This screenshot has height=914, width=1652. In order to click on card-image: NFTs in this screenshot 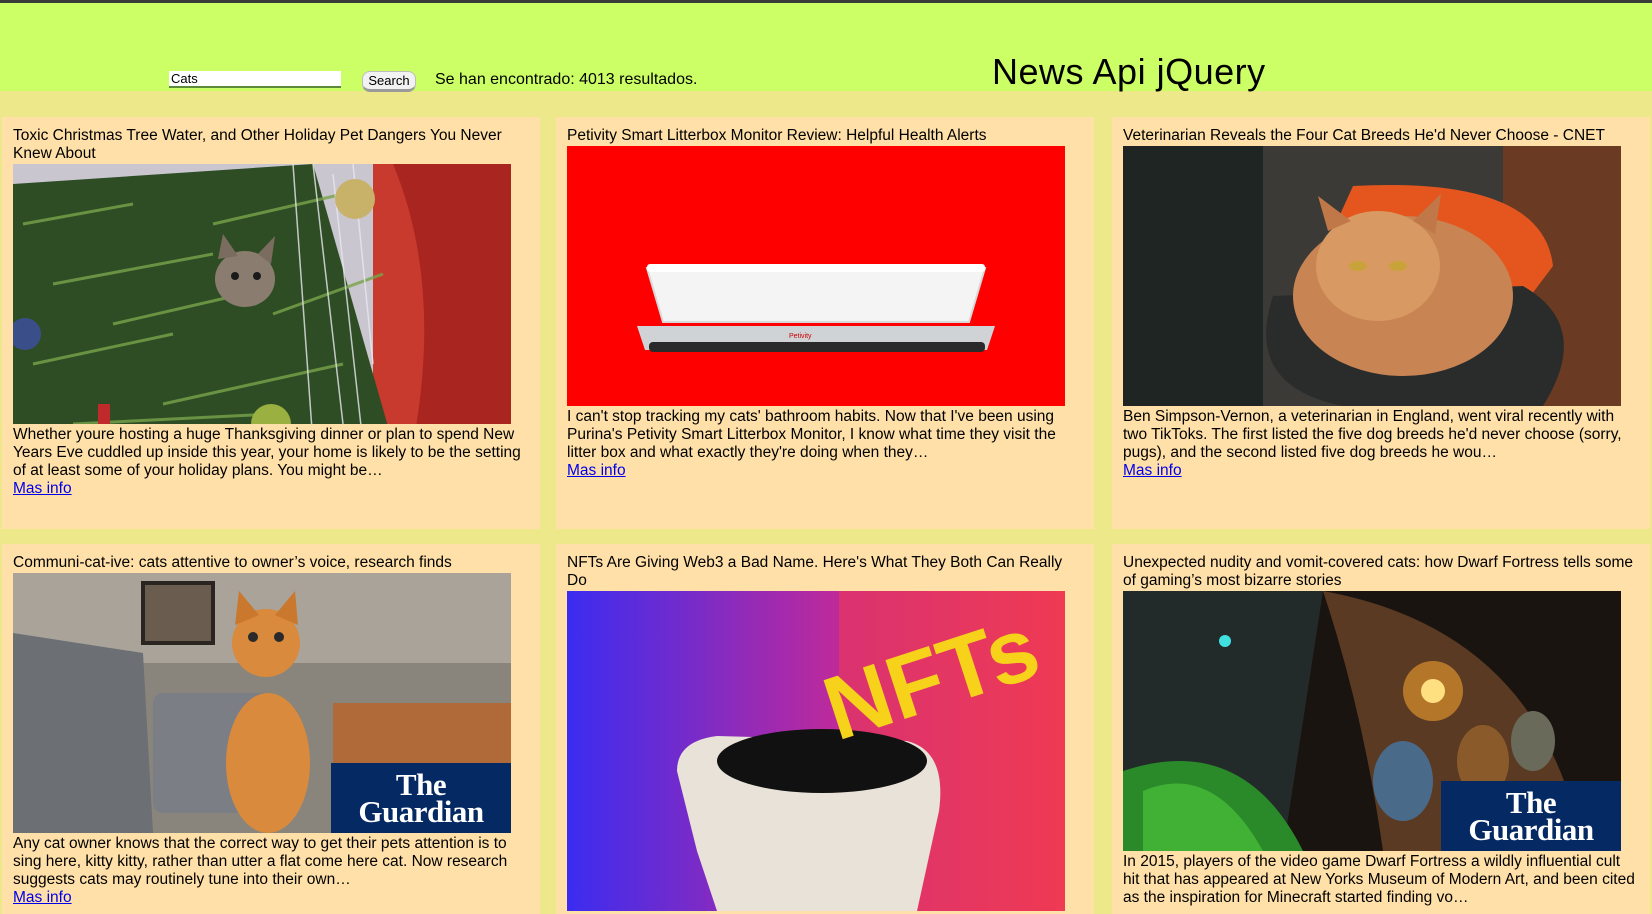, I will do `click(816, 751)`.